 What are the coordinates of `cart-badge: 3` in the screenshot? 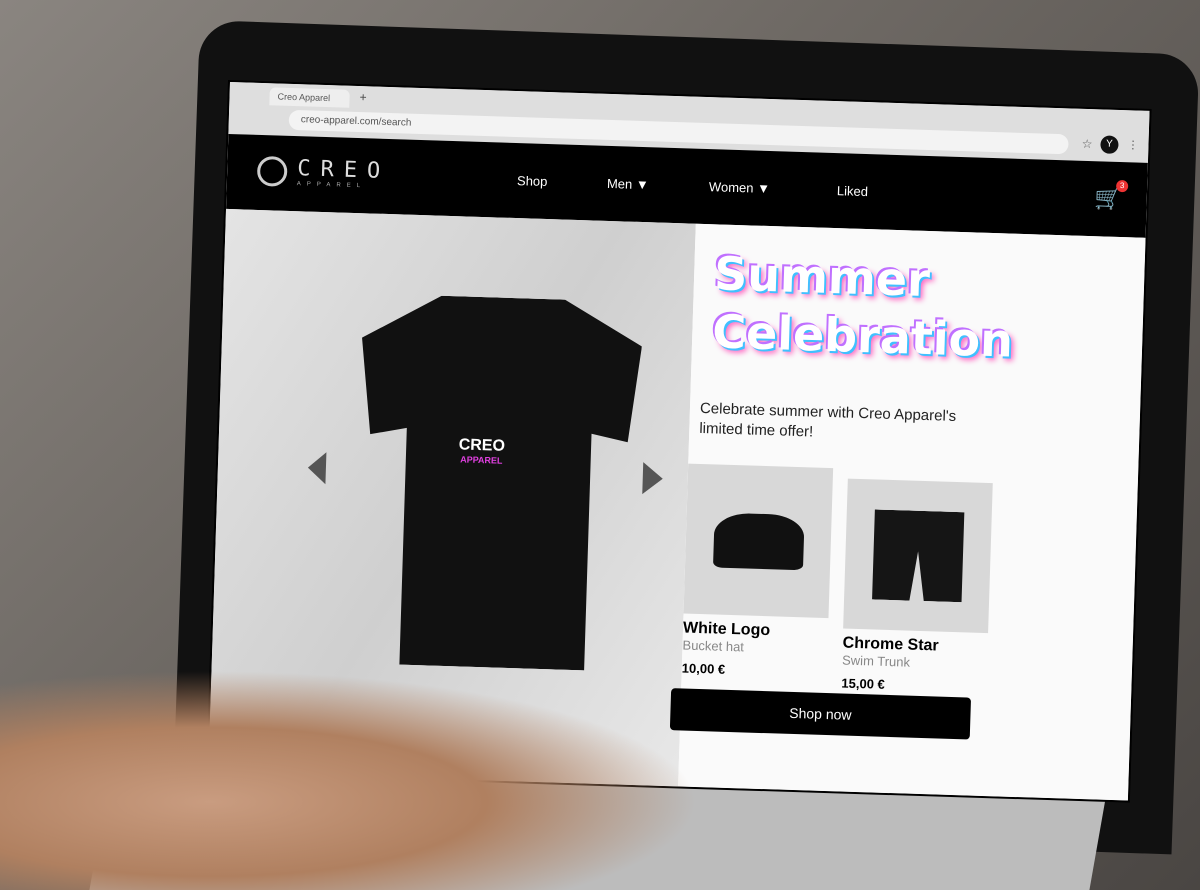 It's located at (1122, 186).